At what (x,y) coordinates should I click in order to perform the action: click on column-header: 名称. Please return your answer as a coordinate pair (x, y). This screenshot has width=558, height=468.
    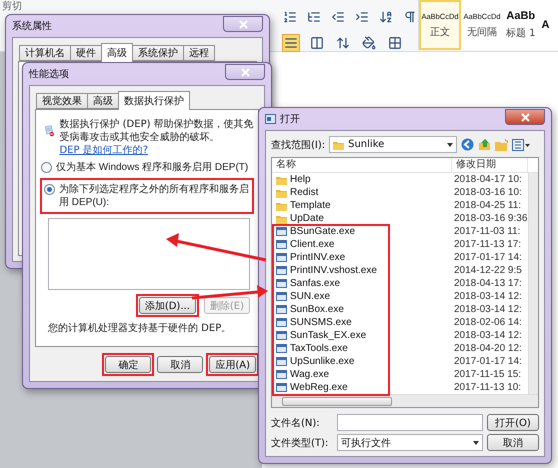
    Looking at the image, I should click on (362, 165).